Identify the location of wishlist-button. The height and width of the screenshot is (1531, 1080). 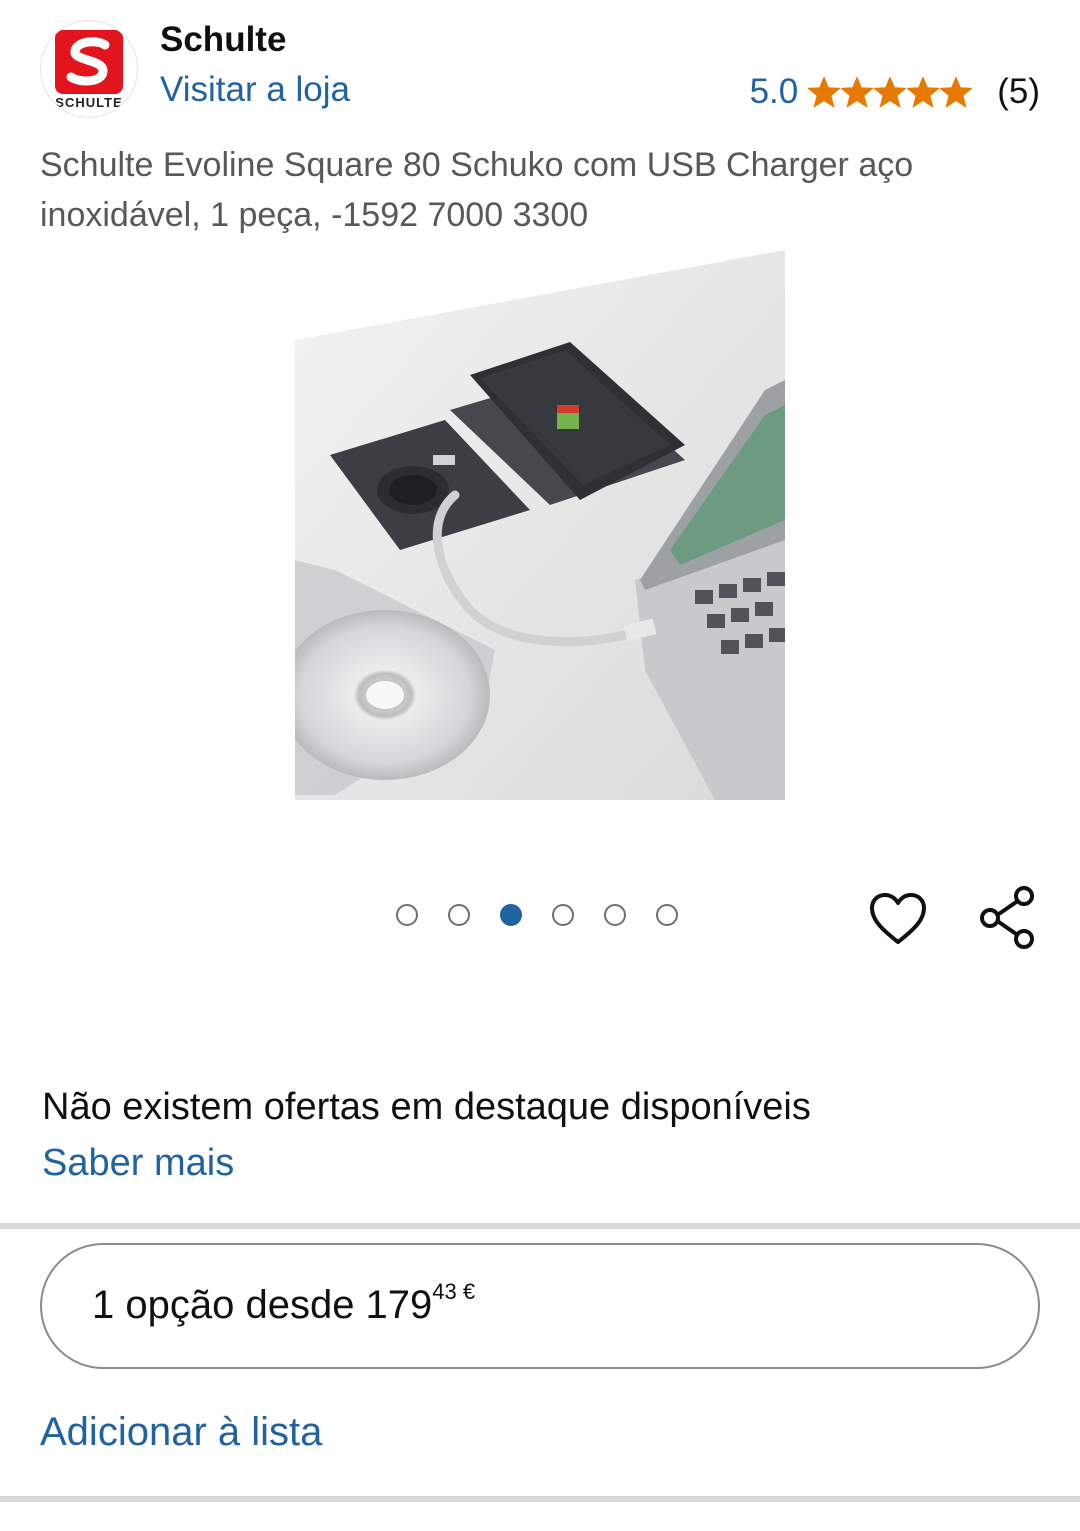
(898, 920).